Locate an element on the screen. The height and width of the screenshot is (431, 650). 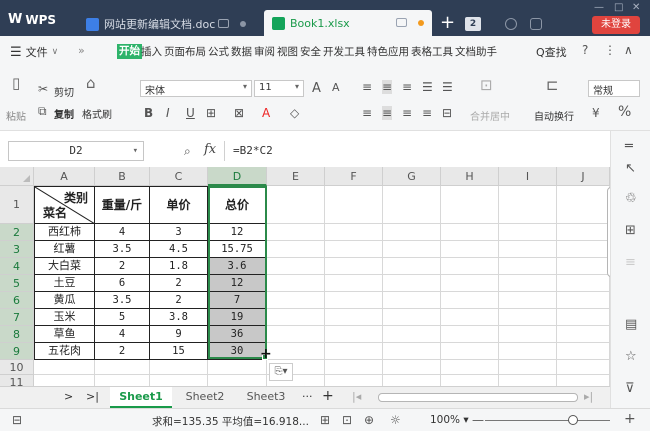
format-painter-button: 格式刷 is located at coordinates (97, 113).